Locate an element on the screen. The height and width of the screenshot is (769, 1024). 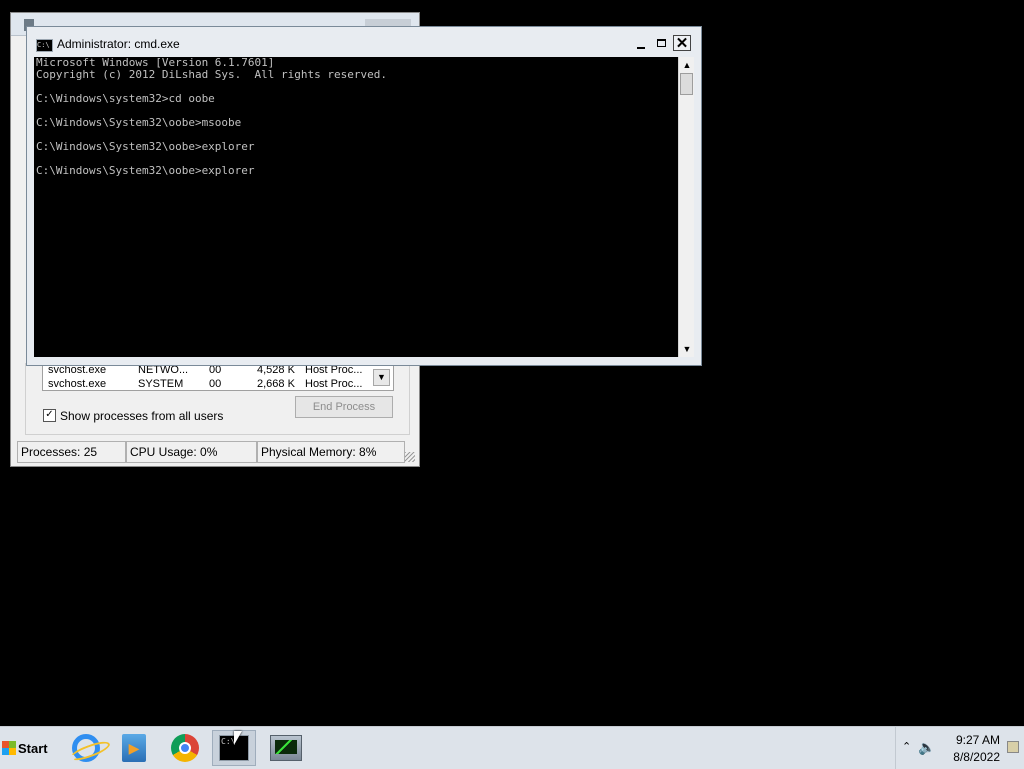
taskbar-task-manager is located at coordinates (286, 748).